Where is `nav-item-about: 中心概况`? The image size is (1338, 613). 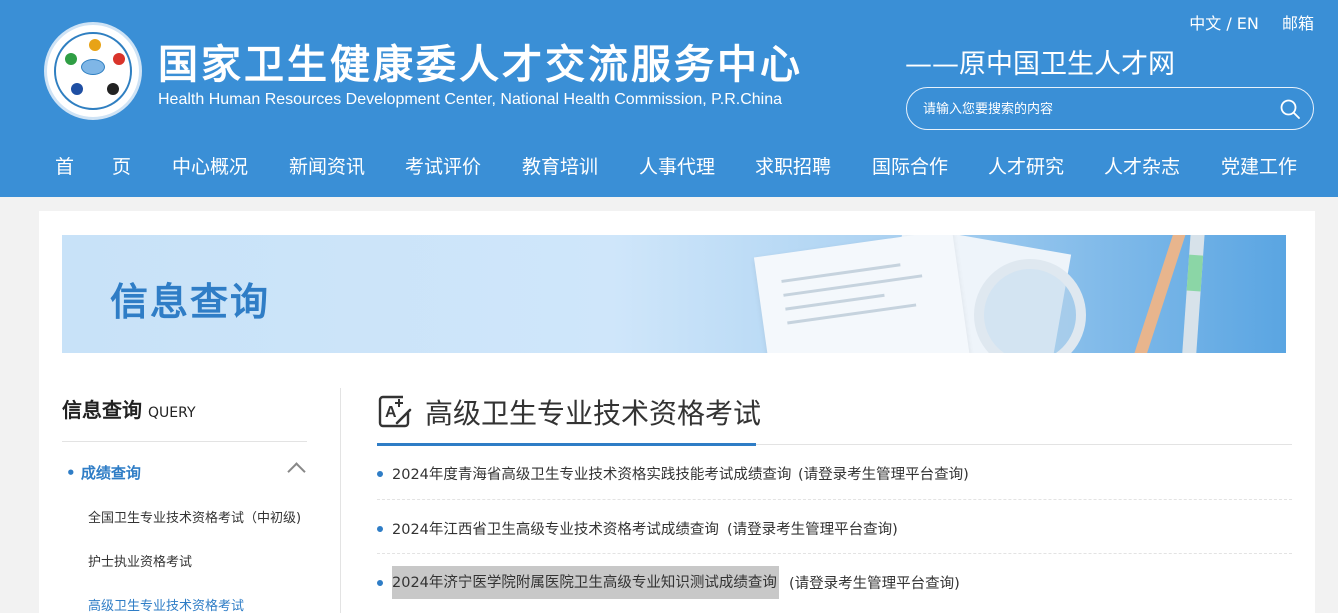
nav-item-about: 中心概况 is located at coordinates (210, 165).